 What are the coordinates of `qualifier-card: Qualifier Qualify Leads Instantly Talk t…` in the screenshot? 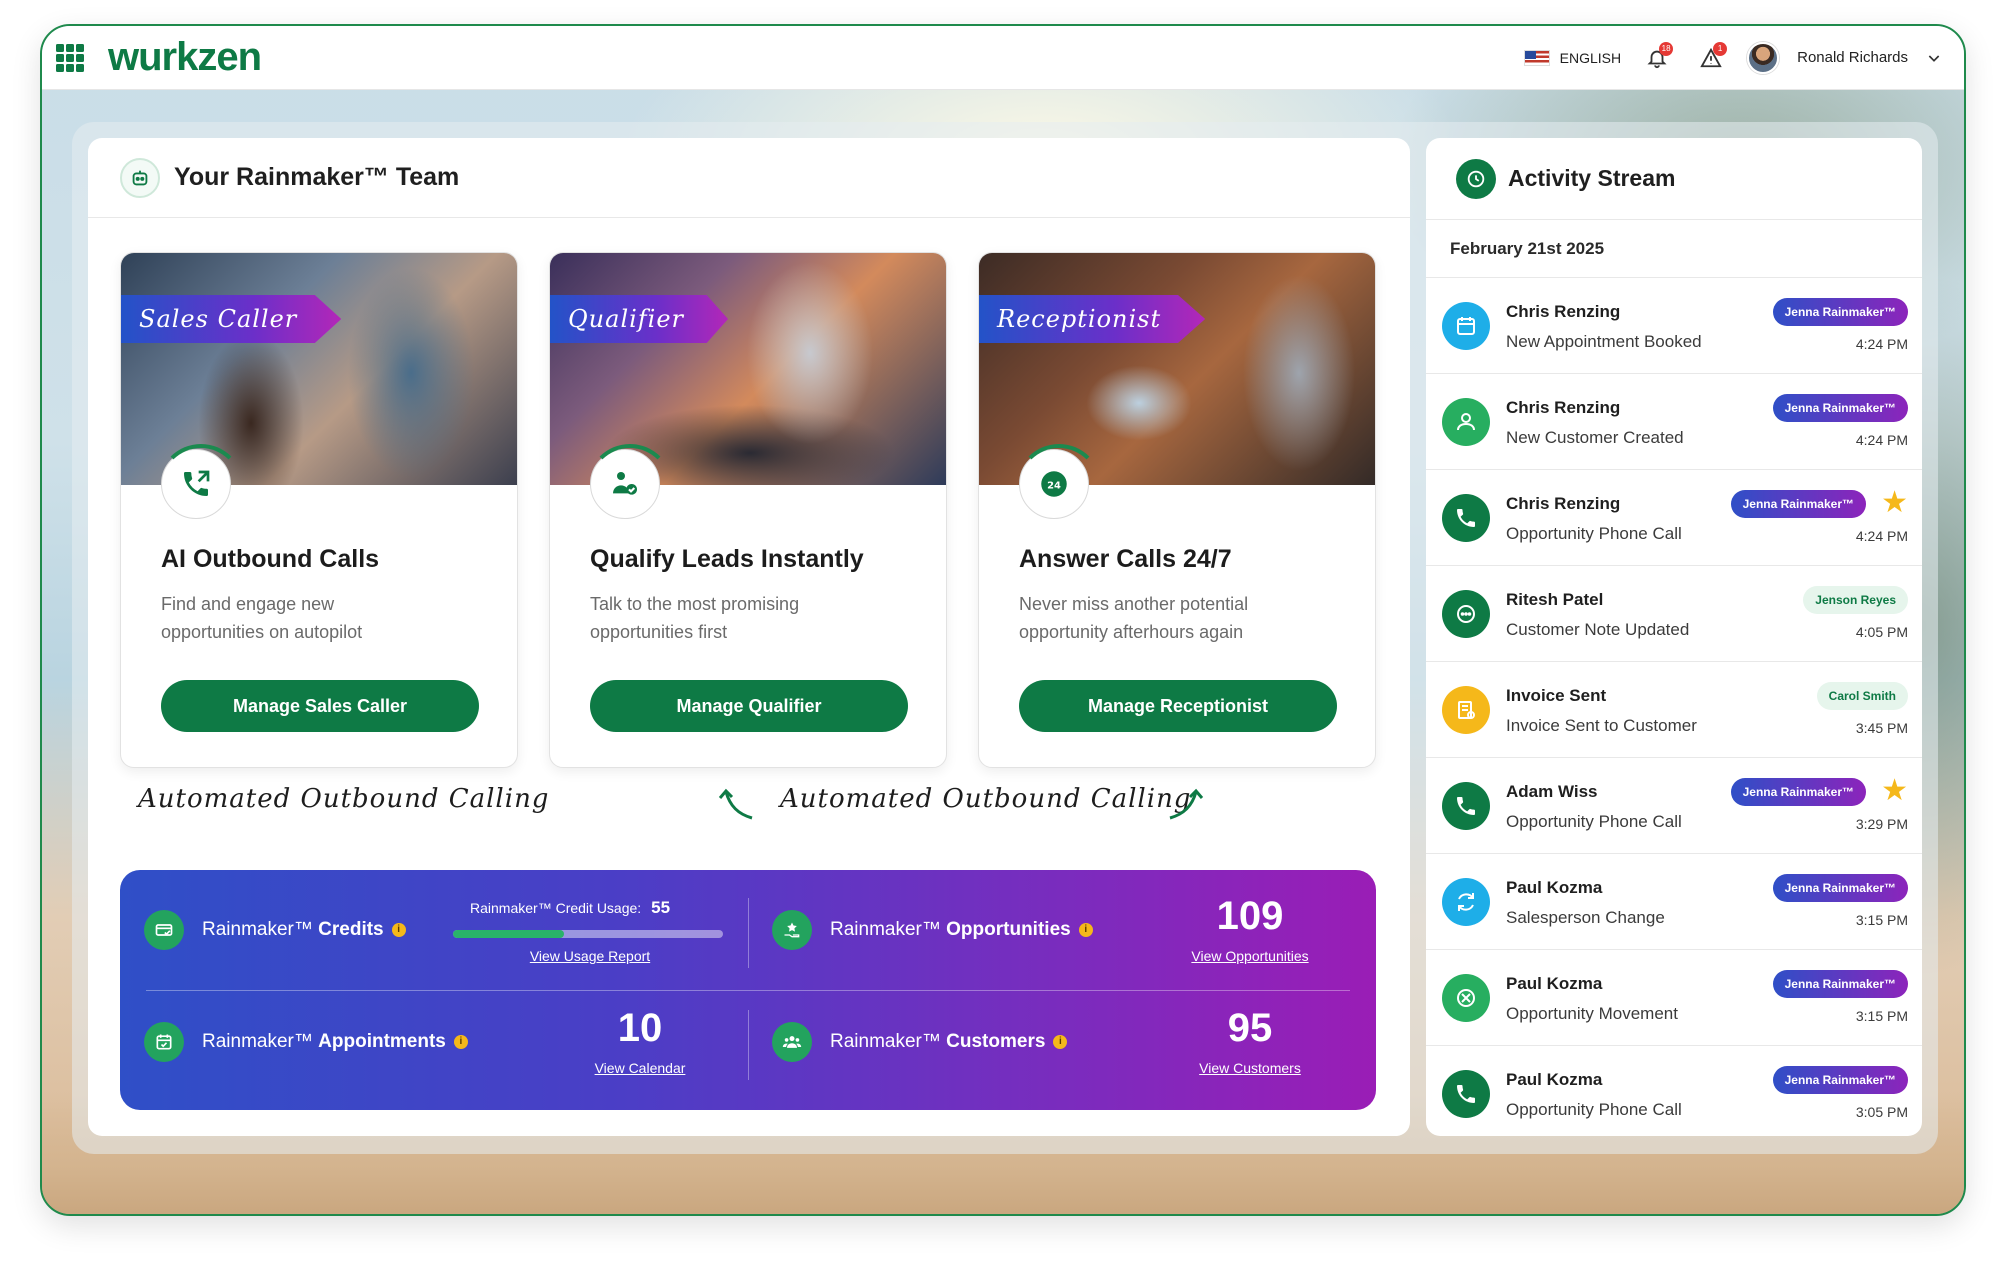 It's located at (748, 510).